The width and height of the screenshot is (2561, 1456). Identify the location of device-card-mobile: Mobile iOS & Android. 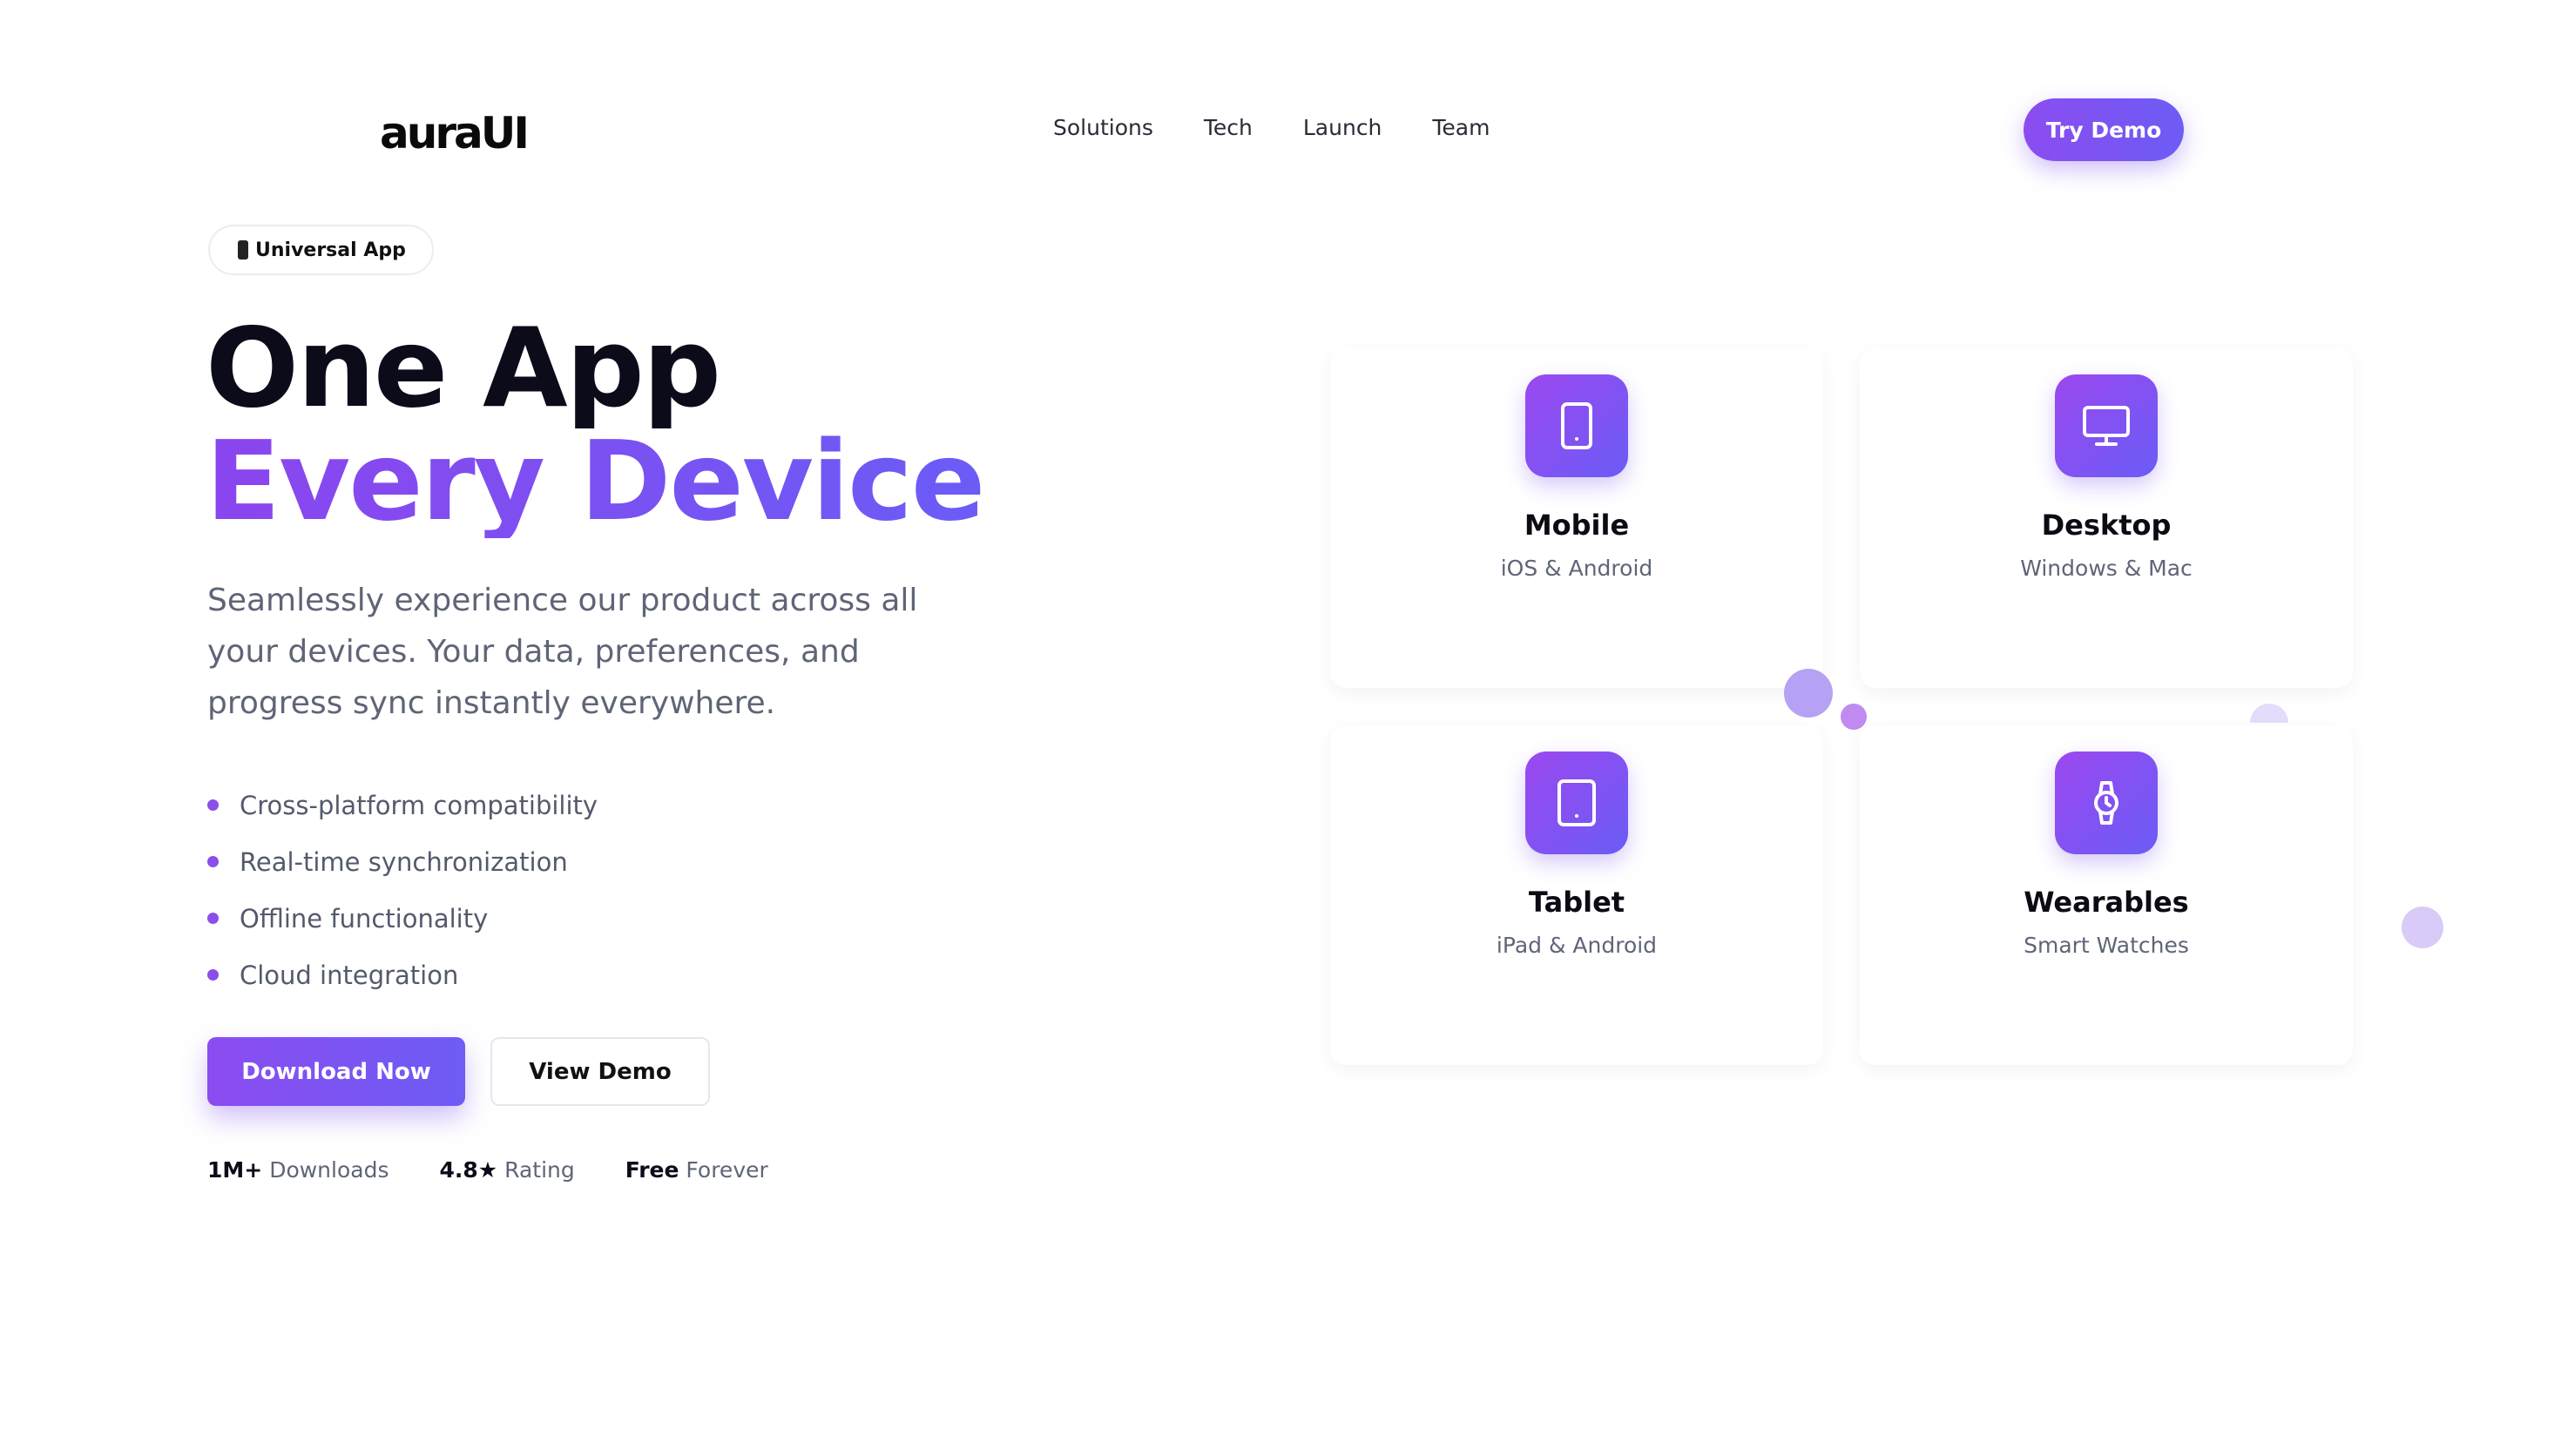
(1576, 518).